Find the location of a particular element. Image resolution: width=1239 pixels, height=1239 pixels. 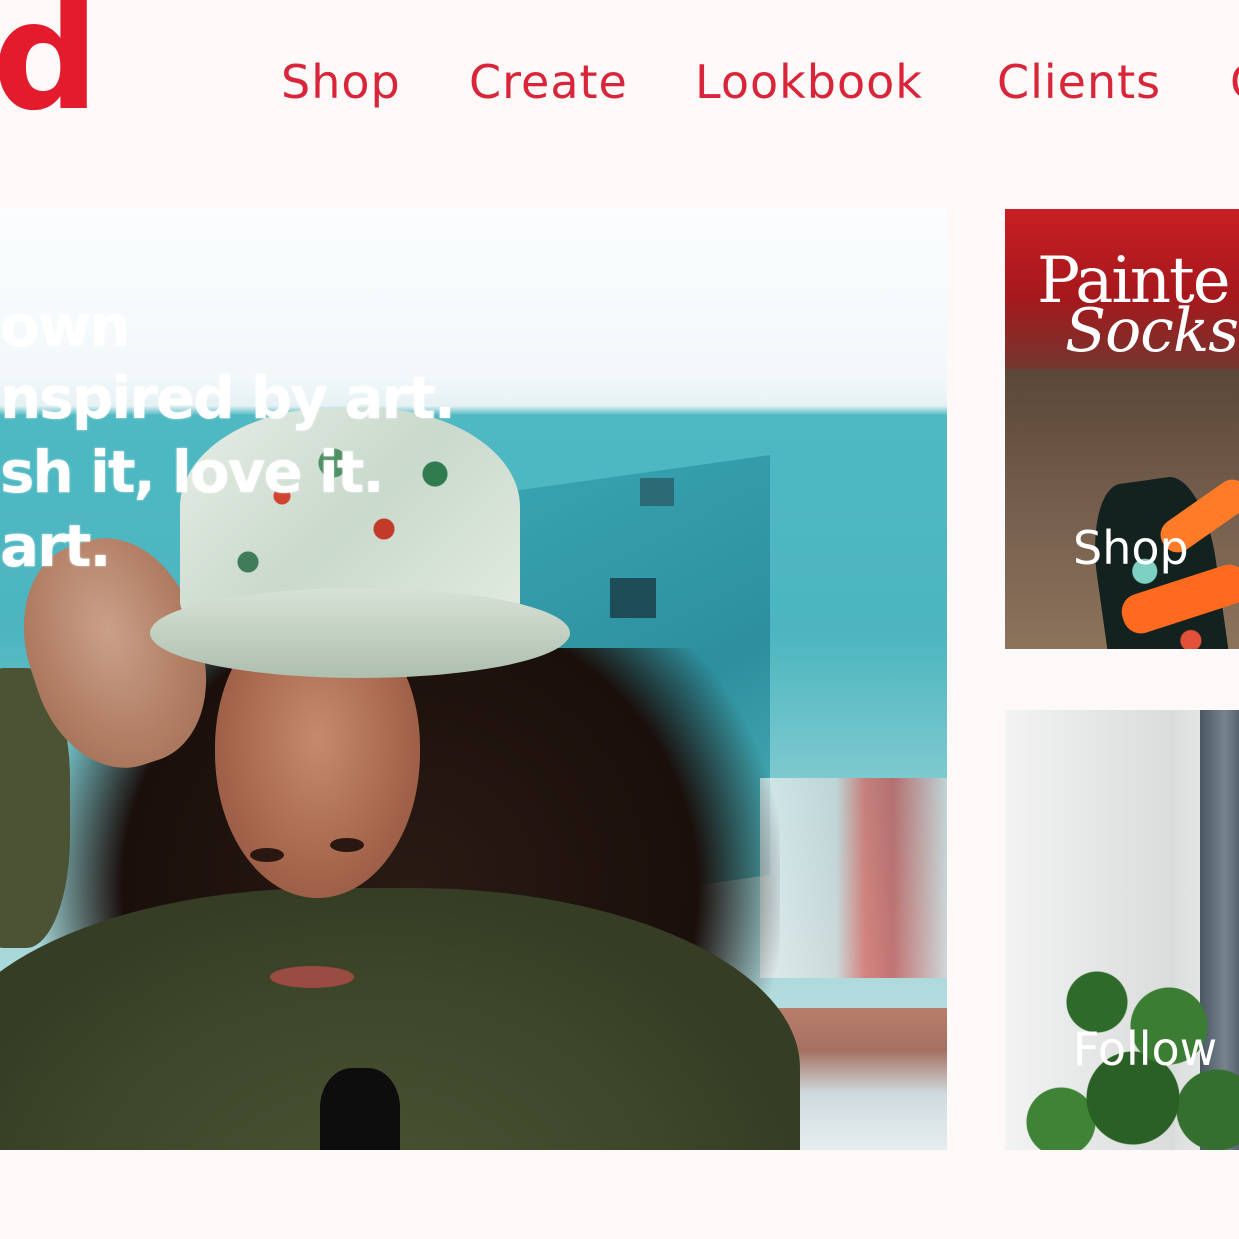

card-title-line2: Socks is located at coordinates (1152, 331).